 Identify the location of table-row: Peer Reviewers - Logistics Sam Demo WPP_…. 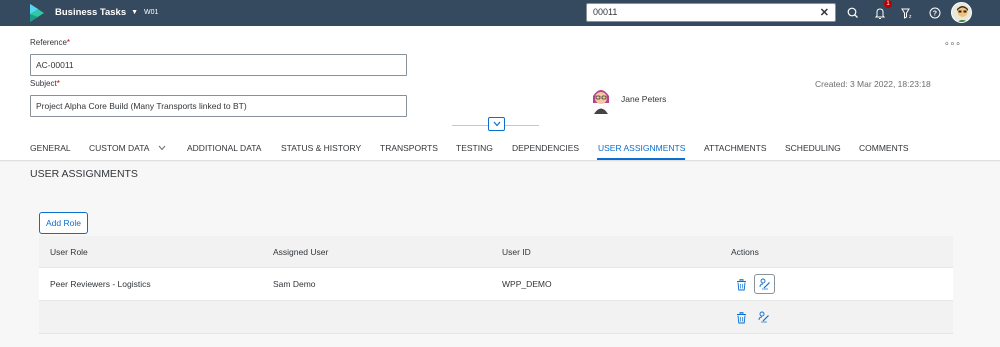
(496, 284).